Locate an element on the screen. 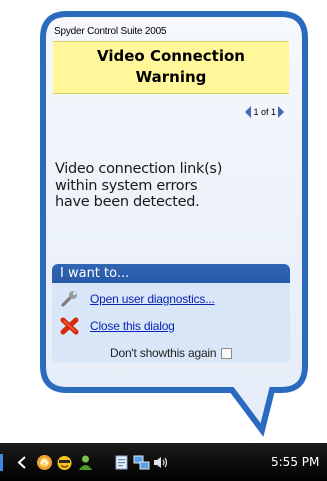 This screenshot has height=481, width=327. close-this-dialog-link: Close this dialog is located at coordinates (132, 326).